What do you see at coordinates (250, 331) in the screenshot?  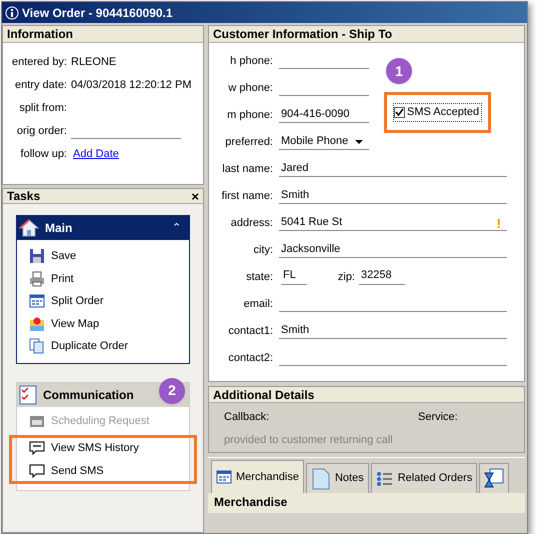 I see `field-label: contact1:` at bounding box center [250, 331].